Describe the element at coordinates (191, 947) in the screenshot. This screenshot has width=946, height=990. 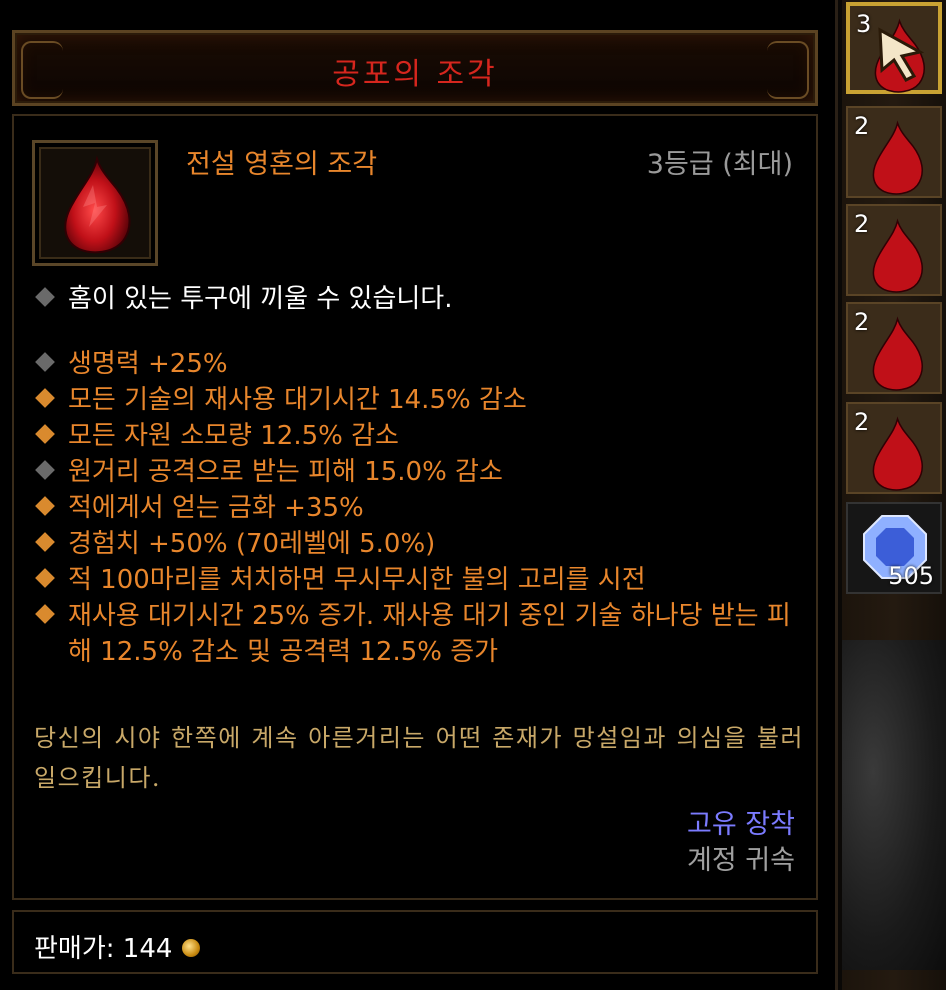
I see `gold-coin-icon` at that location.